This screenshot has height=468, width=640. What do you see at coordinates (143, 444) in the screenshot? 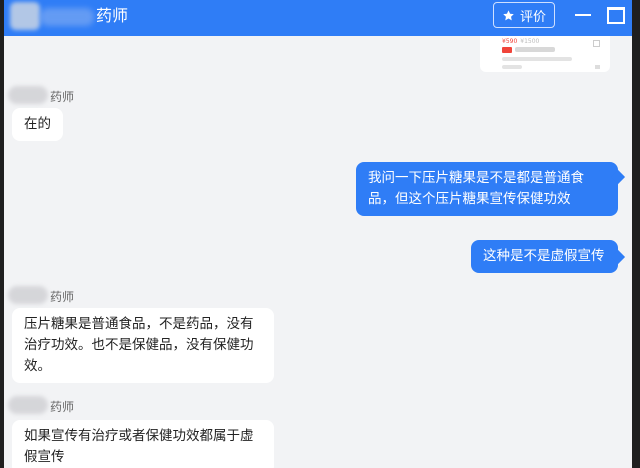
I see `message-bubble-incoming: 如果宣传有治疗或者保健功效都属于虚假宣传` at bounding box center [143, 444].